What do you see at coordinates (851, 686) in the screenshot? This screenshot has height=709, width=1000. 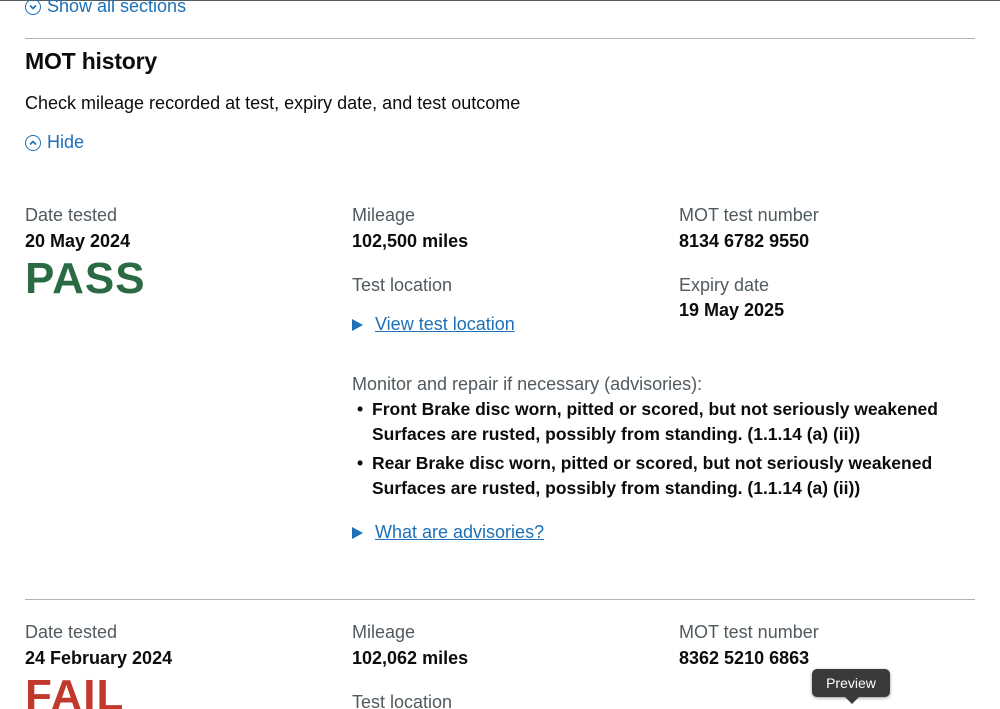 I see `preview-tooltip: Preview` at bounding box center [851, 686].